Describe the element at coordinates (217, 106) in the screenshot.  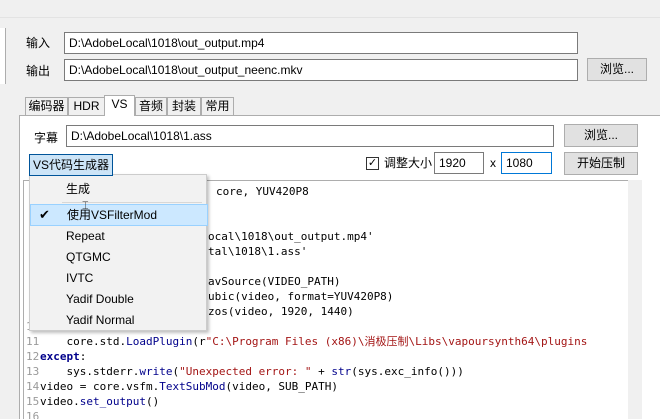
I see `tab-common: 常用` at that location.